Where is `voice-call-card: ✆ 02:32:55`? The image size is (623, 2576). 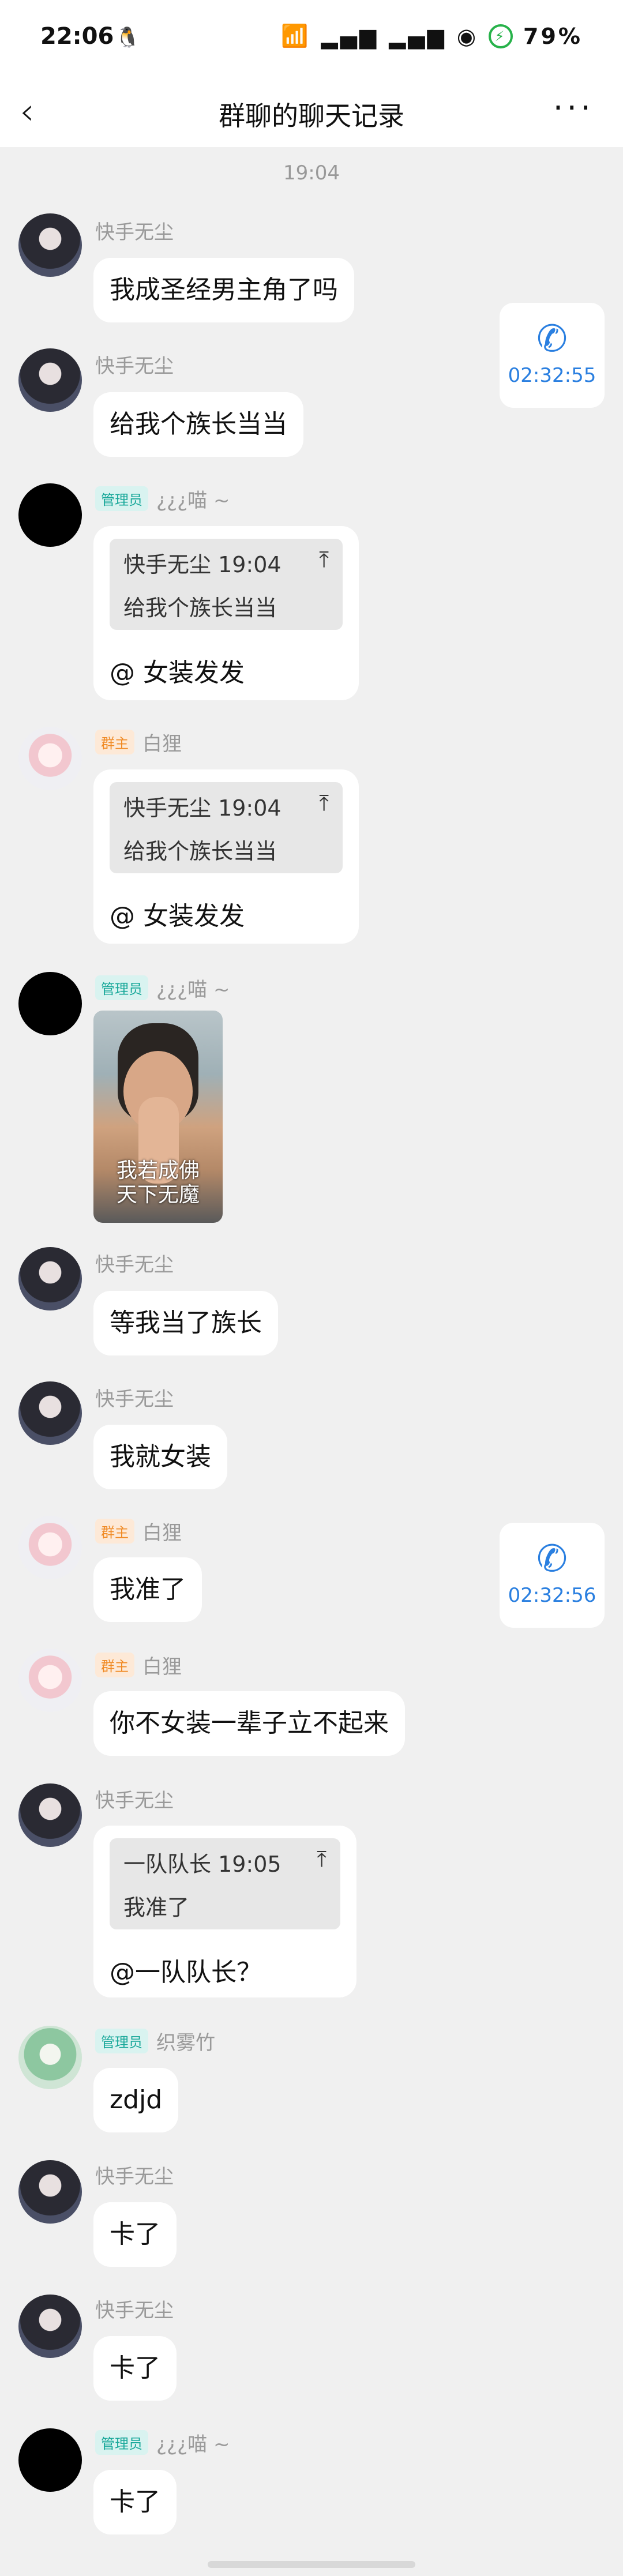
voice-call-card: ✆ 02:32:55 is located at coordinates (552, 355).